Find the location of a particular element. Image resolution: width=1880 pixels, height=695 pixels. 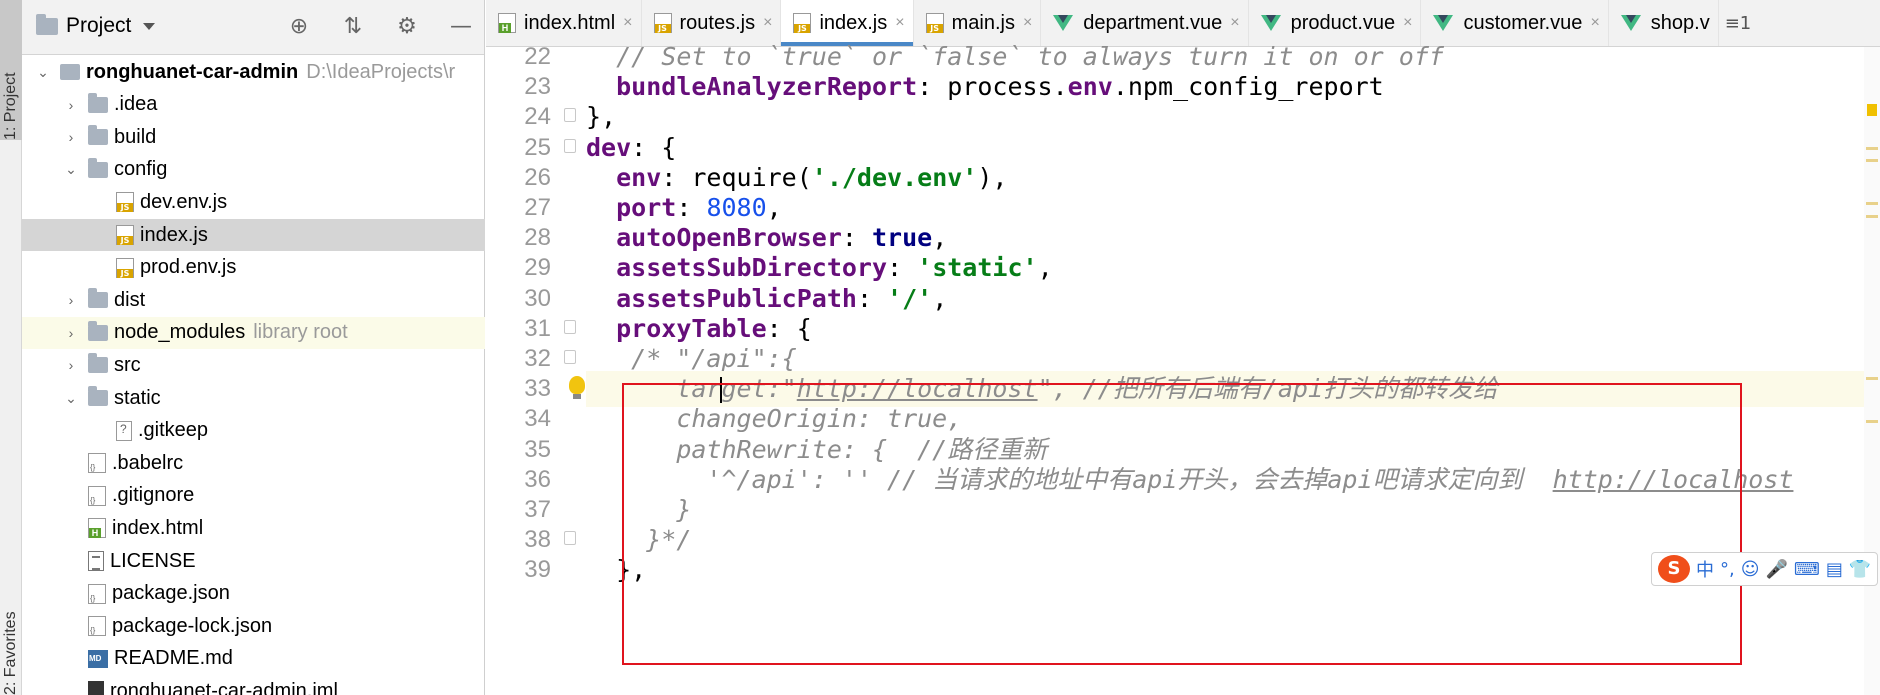

keyboard-icon: ⌨ is located at coordinates (1807, 569).